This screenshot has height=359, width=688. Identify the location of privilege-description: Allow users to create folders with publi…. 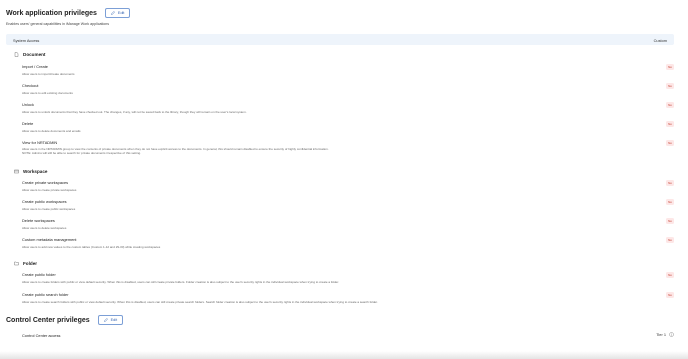
(180, 282).